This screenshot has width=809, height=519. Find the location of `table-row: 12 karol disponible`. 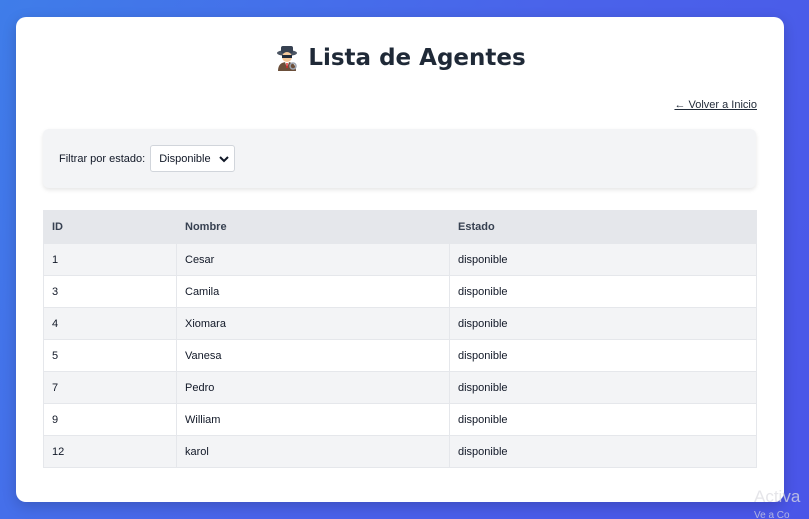

table-row: 12 karol disponible is located at coordinates (400, 451).